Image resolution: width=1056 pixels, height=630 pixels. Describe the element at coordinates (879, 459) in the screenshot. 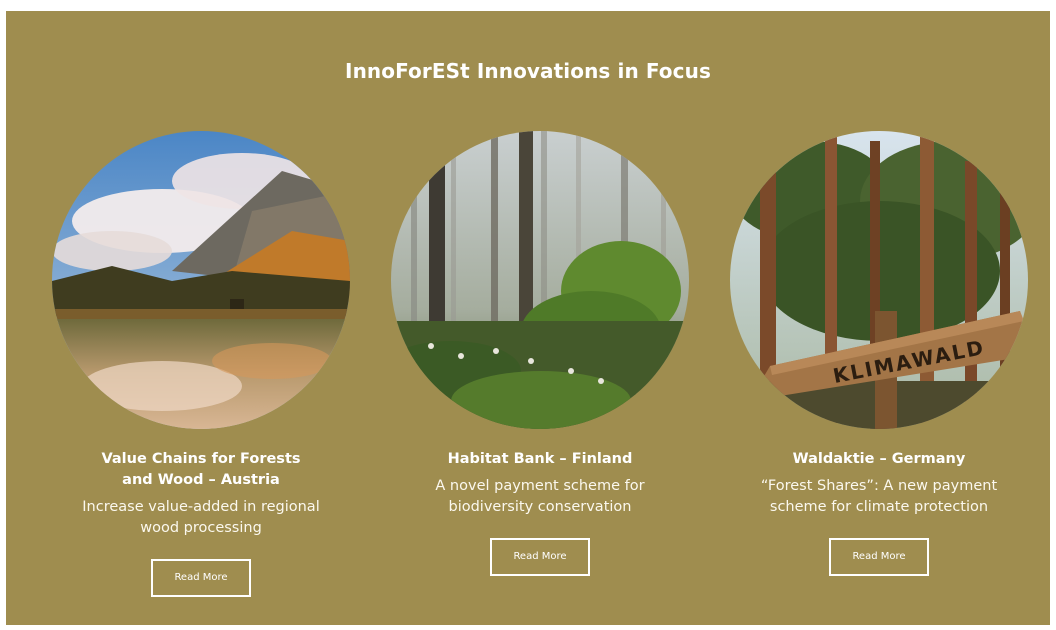

I see `card-title: Waldaktie – Germany` at that location.